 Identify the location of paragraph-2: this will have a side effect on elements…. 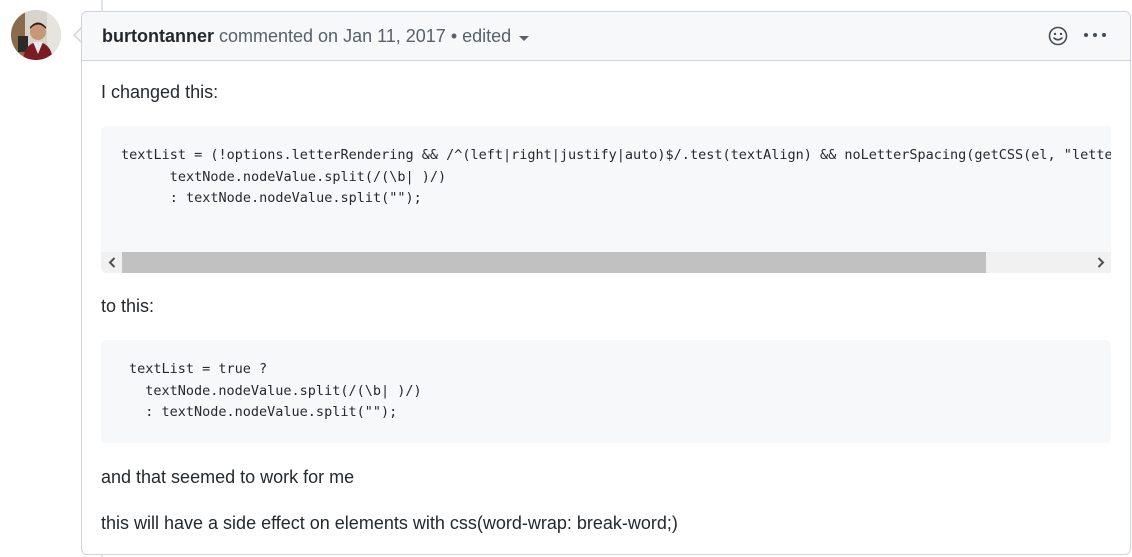
(389, 523).